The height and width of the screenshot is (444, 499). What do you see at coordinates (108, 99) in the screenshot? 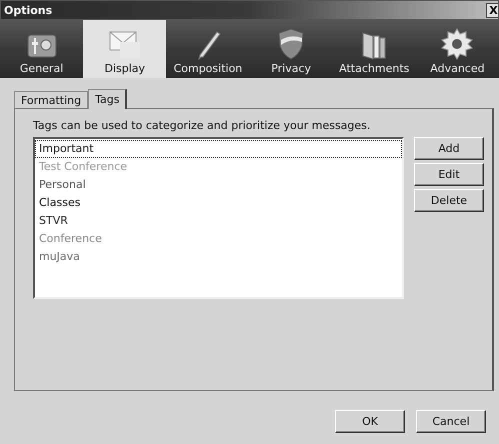
I see `tab: Tags` at bounding box center [108, 99].